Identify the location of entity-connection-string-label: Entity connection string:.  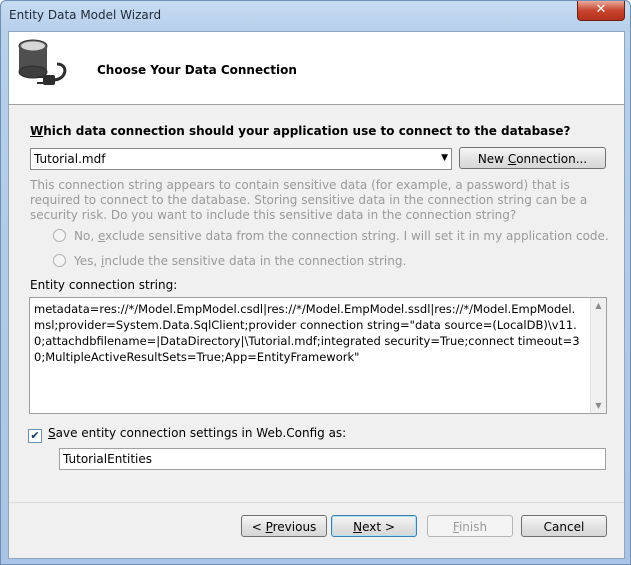
(104, 285).